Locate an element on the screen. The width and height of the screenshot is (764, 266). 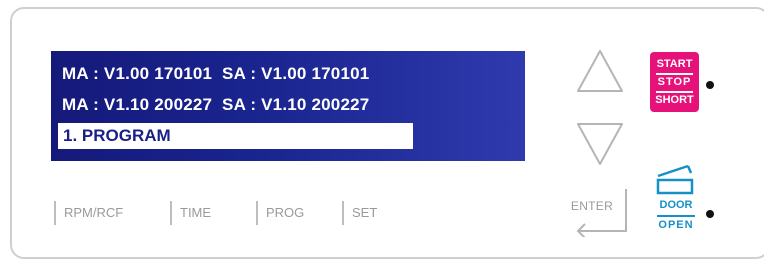
mode-time: TIME is located at coordinates (190, 213).